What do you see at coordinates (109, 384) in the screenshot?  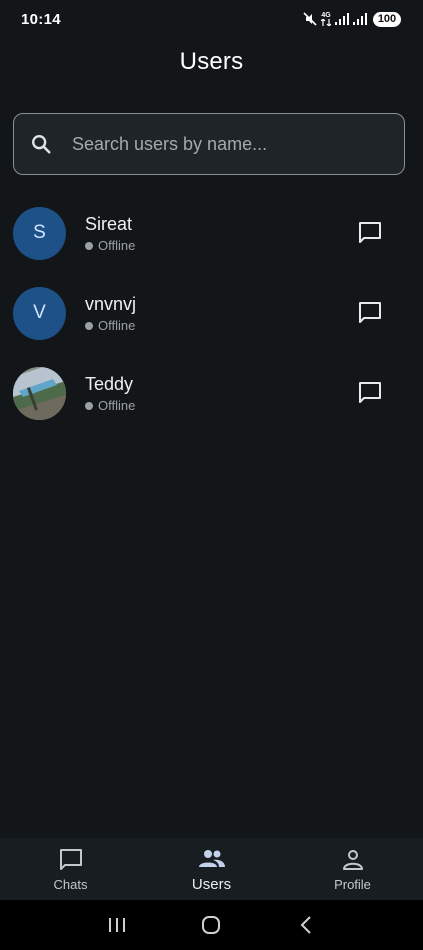 I see `user-name: Teddy` at bounding box center [109, 384].